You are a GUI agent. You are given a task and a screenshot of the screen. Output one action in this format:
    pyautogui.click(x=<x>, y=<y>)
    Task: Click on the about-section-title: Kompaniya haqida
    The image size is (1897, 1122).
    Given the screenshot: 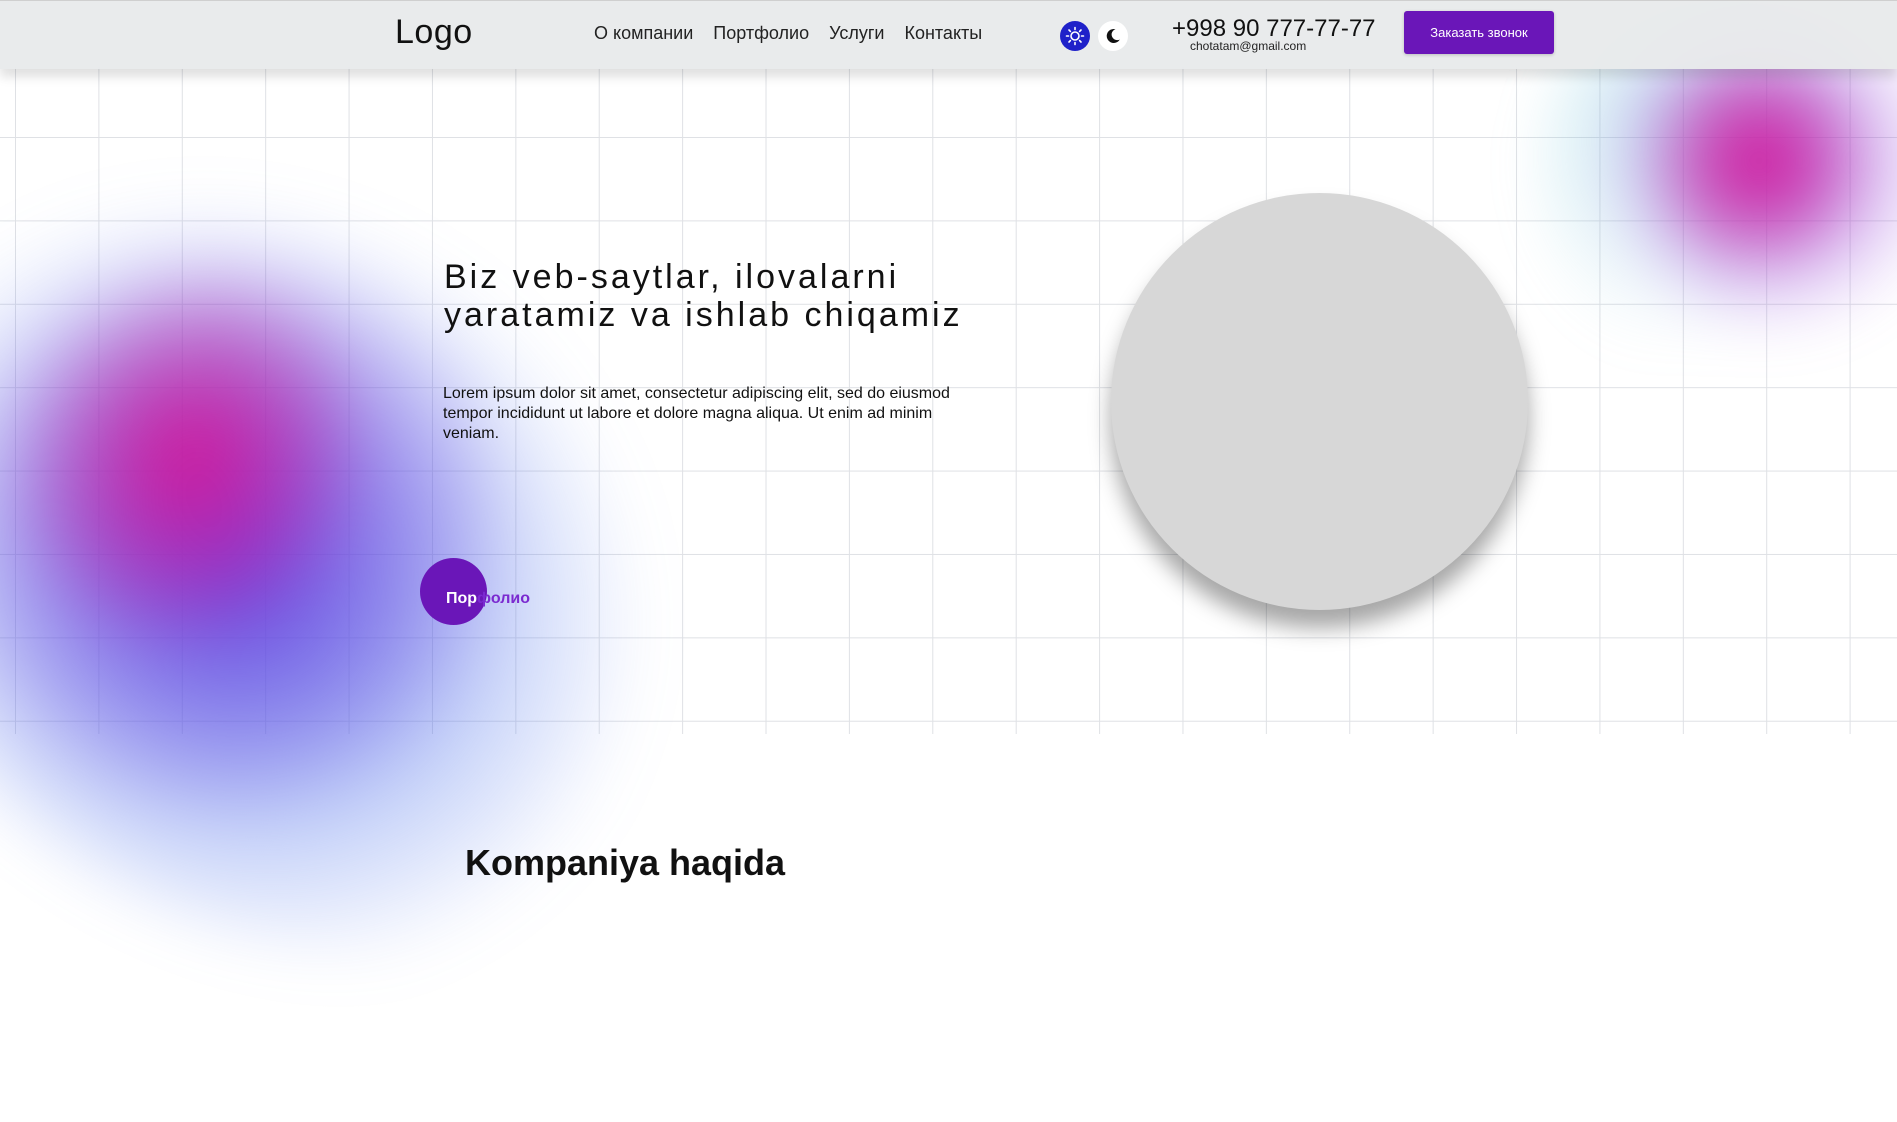 What is the action you would take?
    pyautogui.click(x=625, y=862)
    